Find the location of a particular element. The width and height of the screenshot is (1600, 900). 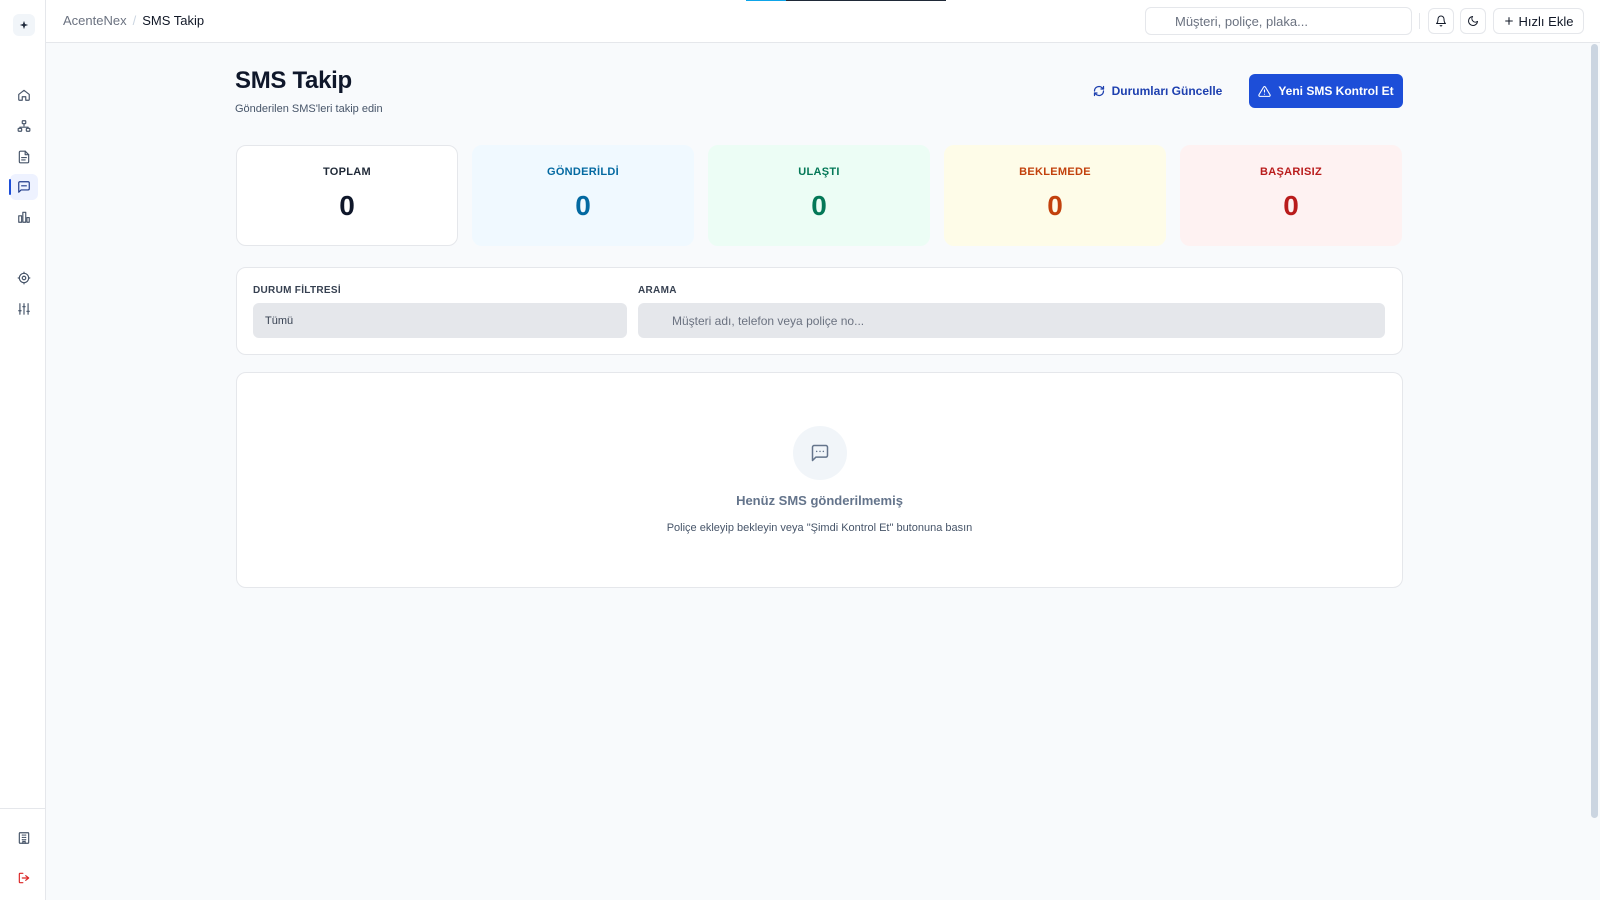

bell-icon is located at coordinates (1441, 21).